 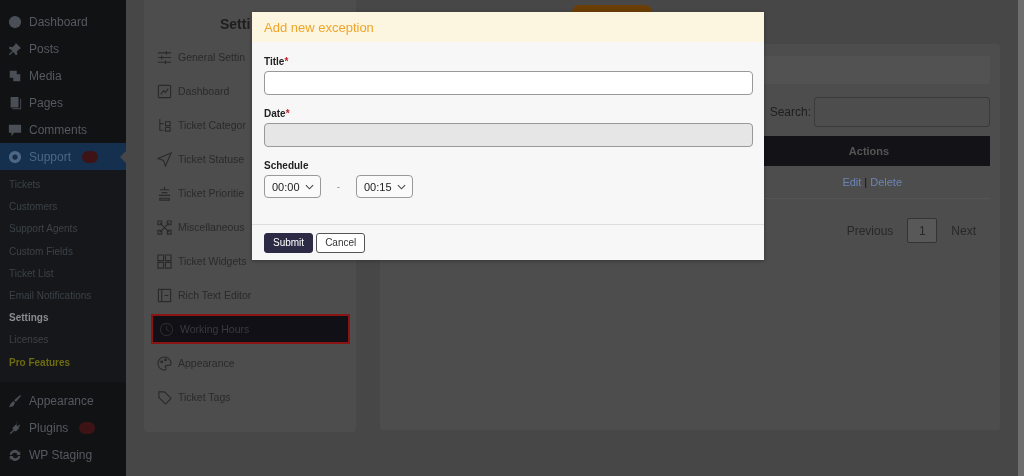 I want to click on sync-icon, so click(x=15, y=455).